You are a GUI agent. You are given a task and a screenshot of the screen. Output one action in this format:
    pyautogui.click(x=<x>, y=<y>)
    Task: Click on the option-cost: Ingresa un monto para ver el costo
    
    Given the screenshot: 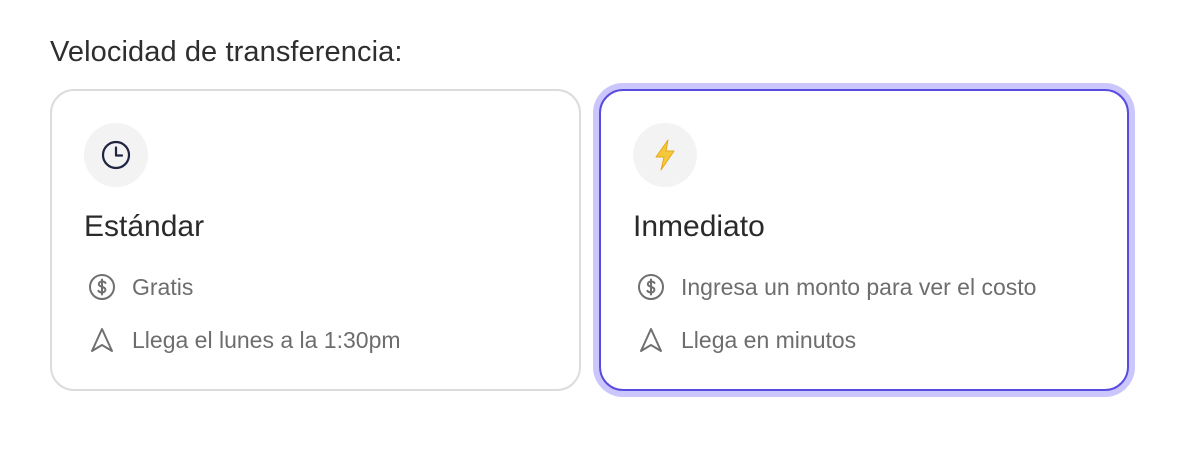 What is the action you would take?
    pyautogui.click(x=835, y=287)
    